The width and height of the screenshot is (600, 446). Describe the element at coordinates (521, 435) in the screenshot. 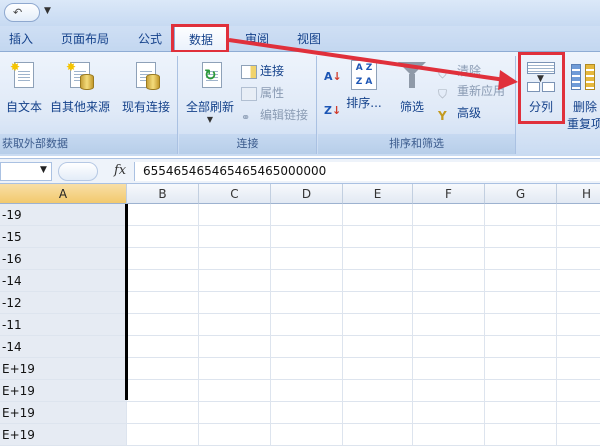

I see `cell-g11` at that location.